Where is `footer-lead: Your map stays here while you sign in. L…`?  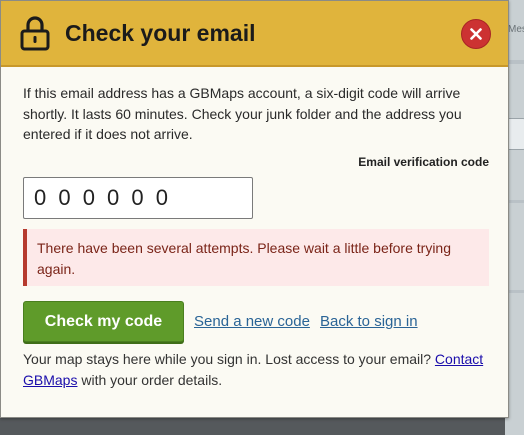 footer-lead: Your map stays here while you sign in. L… is located at coordinates (227, 359).